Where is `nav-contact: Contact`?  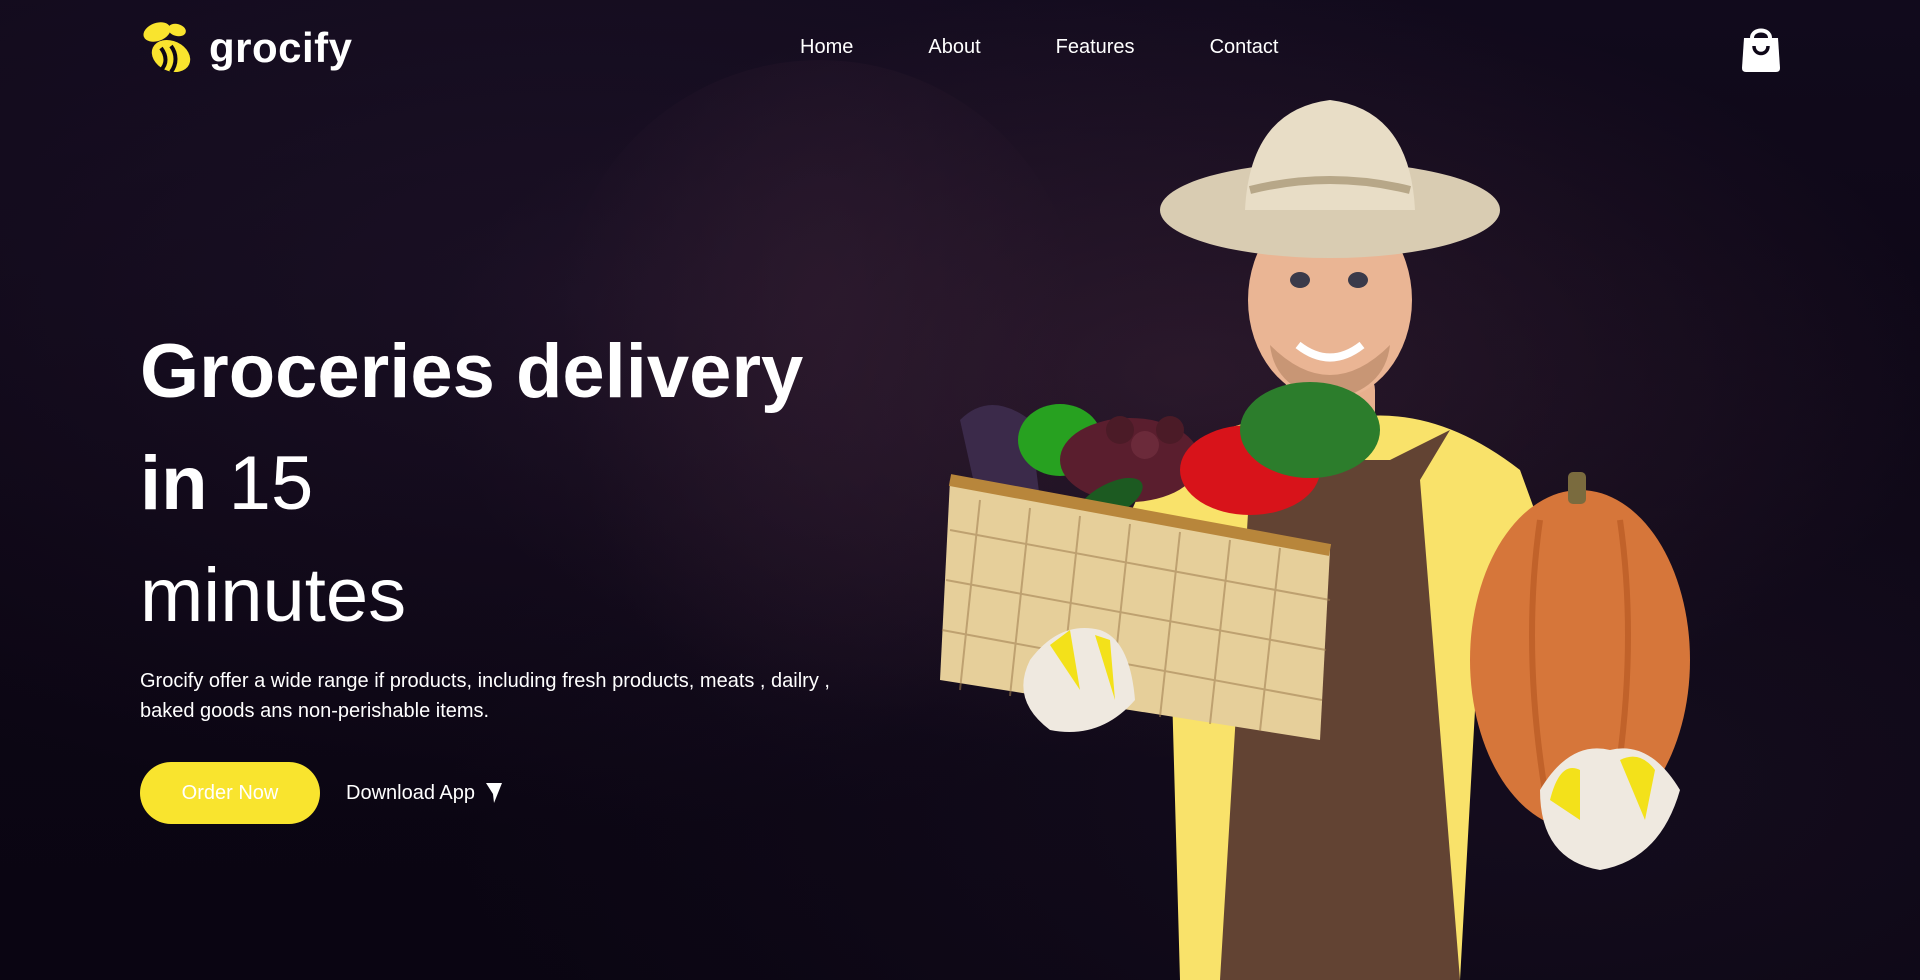 nav-contact: Contact is located at coordinates (1244, 47).